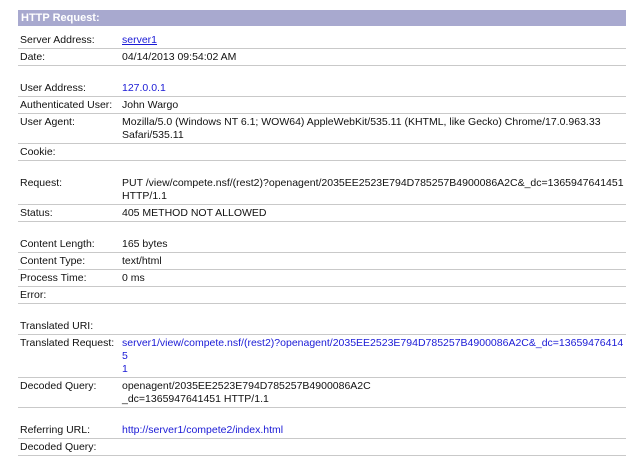  I want to click on server-address-label: Server Address:, so click(57, 40).